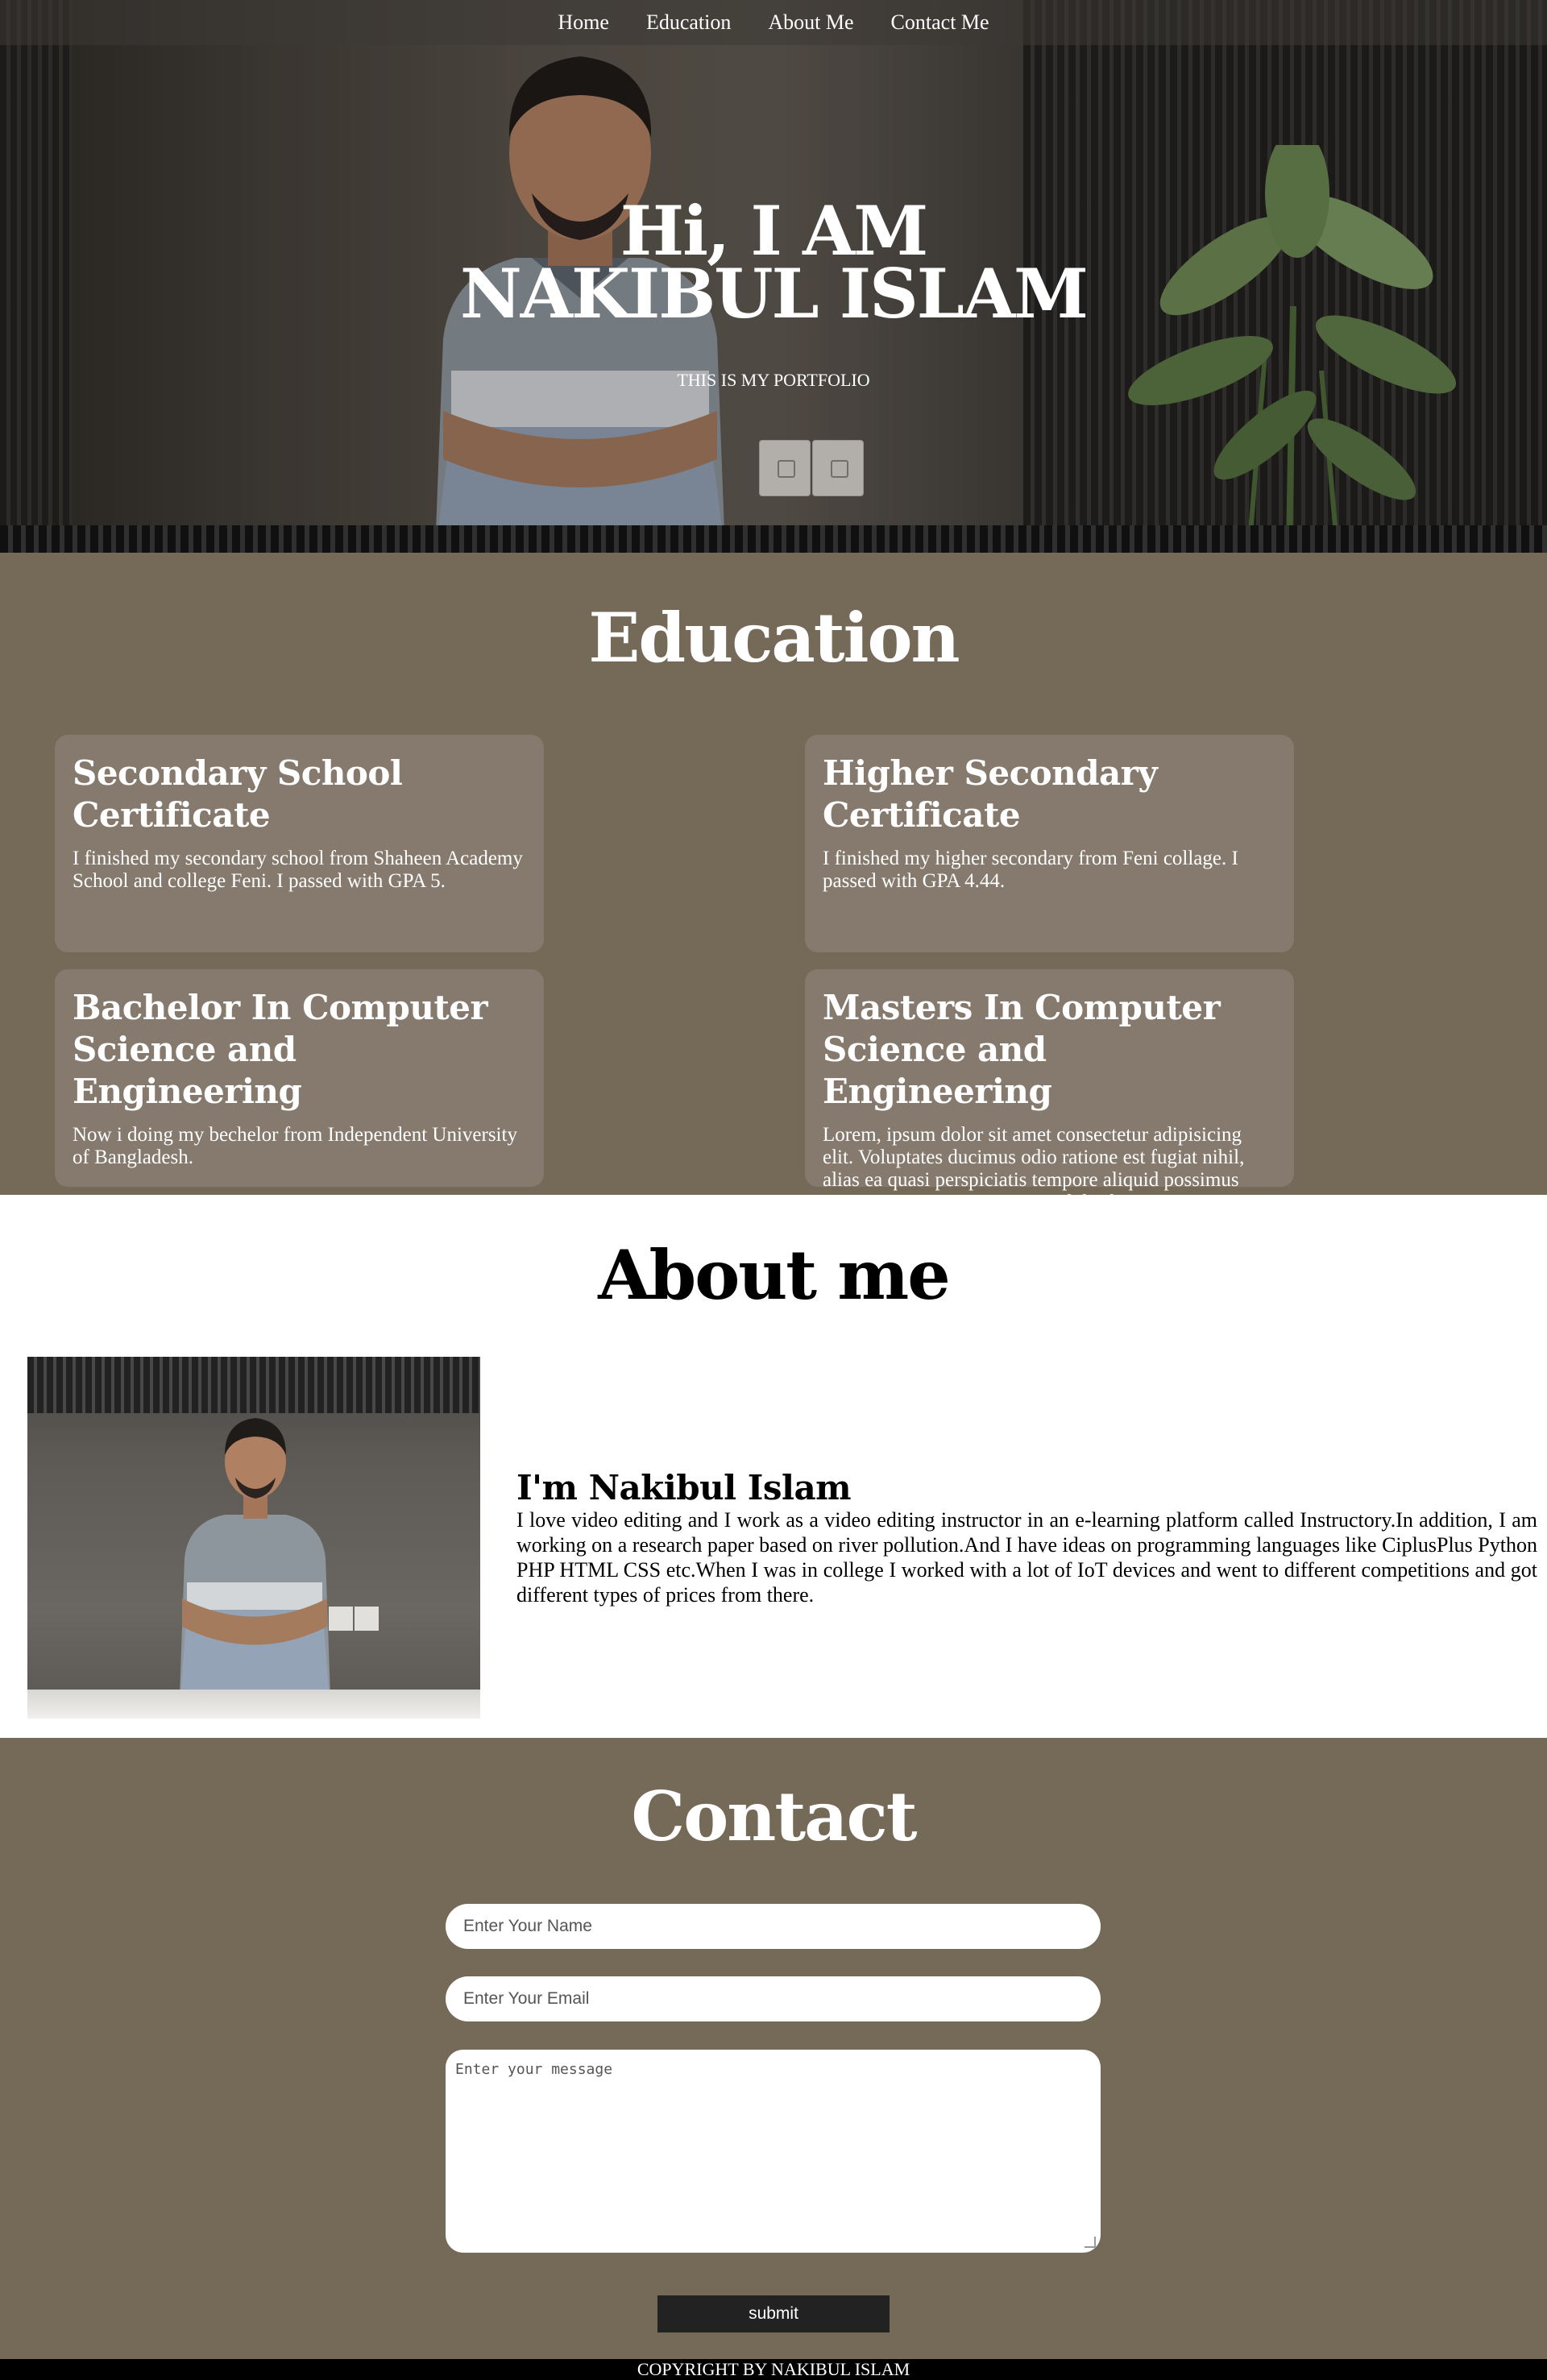  I want to click on about-photo, so click(254, 1538).